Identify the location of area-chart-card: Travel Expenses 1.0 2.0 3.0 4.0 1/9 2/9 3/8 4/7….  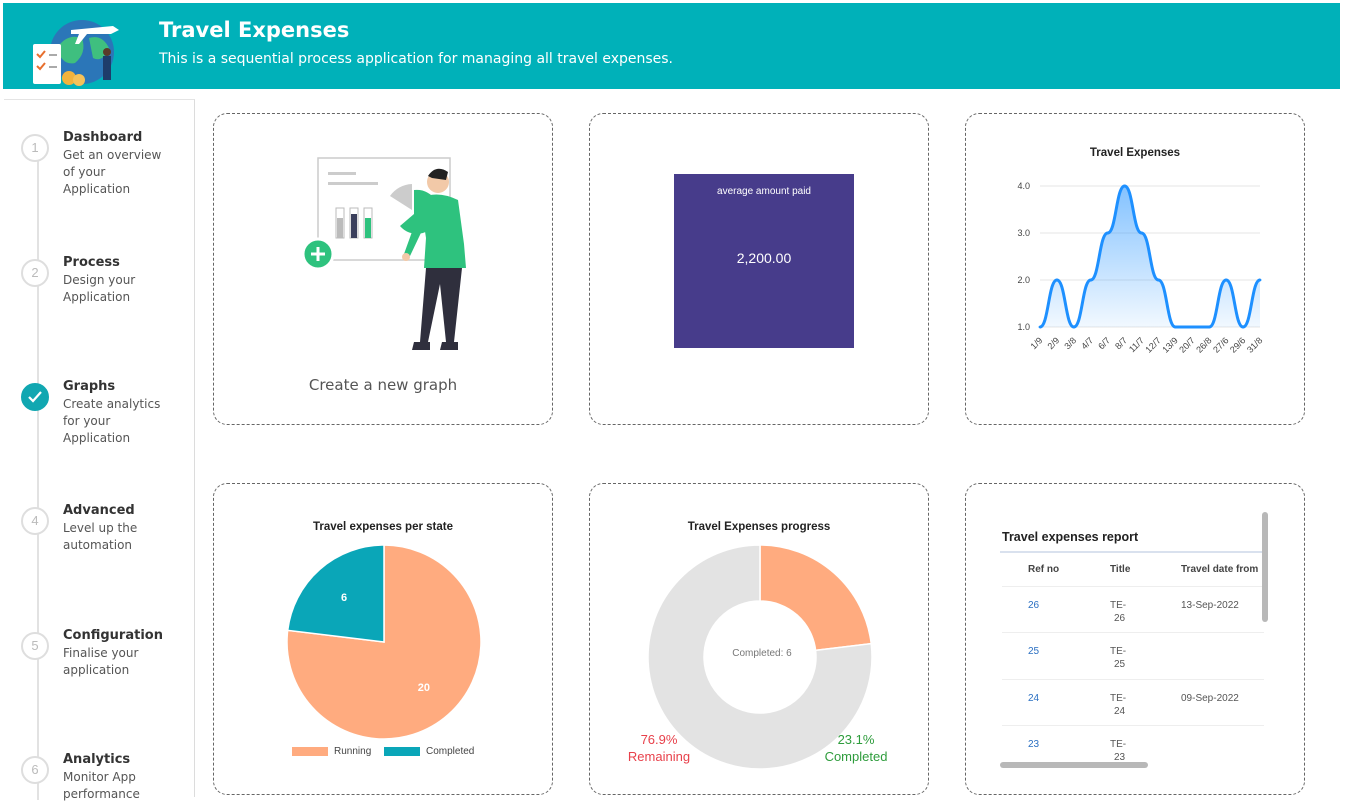
(1135, 269).